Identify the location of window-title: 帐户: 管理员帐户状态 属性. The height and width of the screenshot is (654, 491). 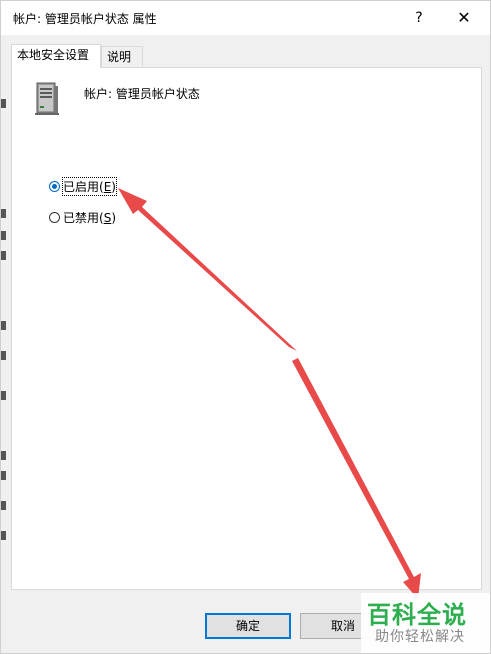
(85, 19).